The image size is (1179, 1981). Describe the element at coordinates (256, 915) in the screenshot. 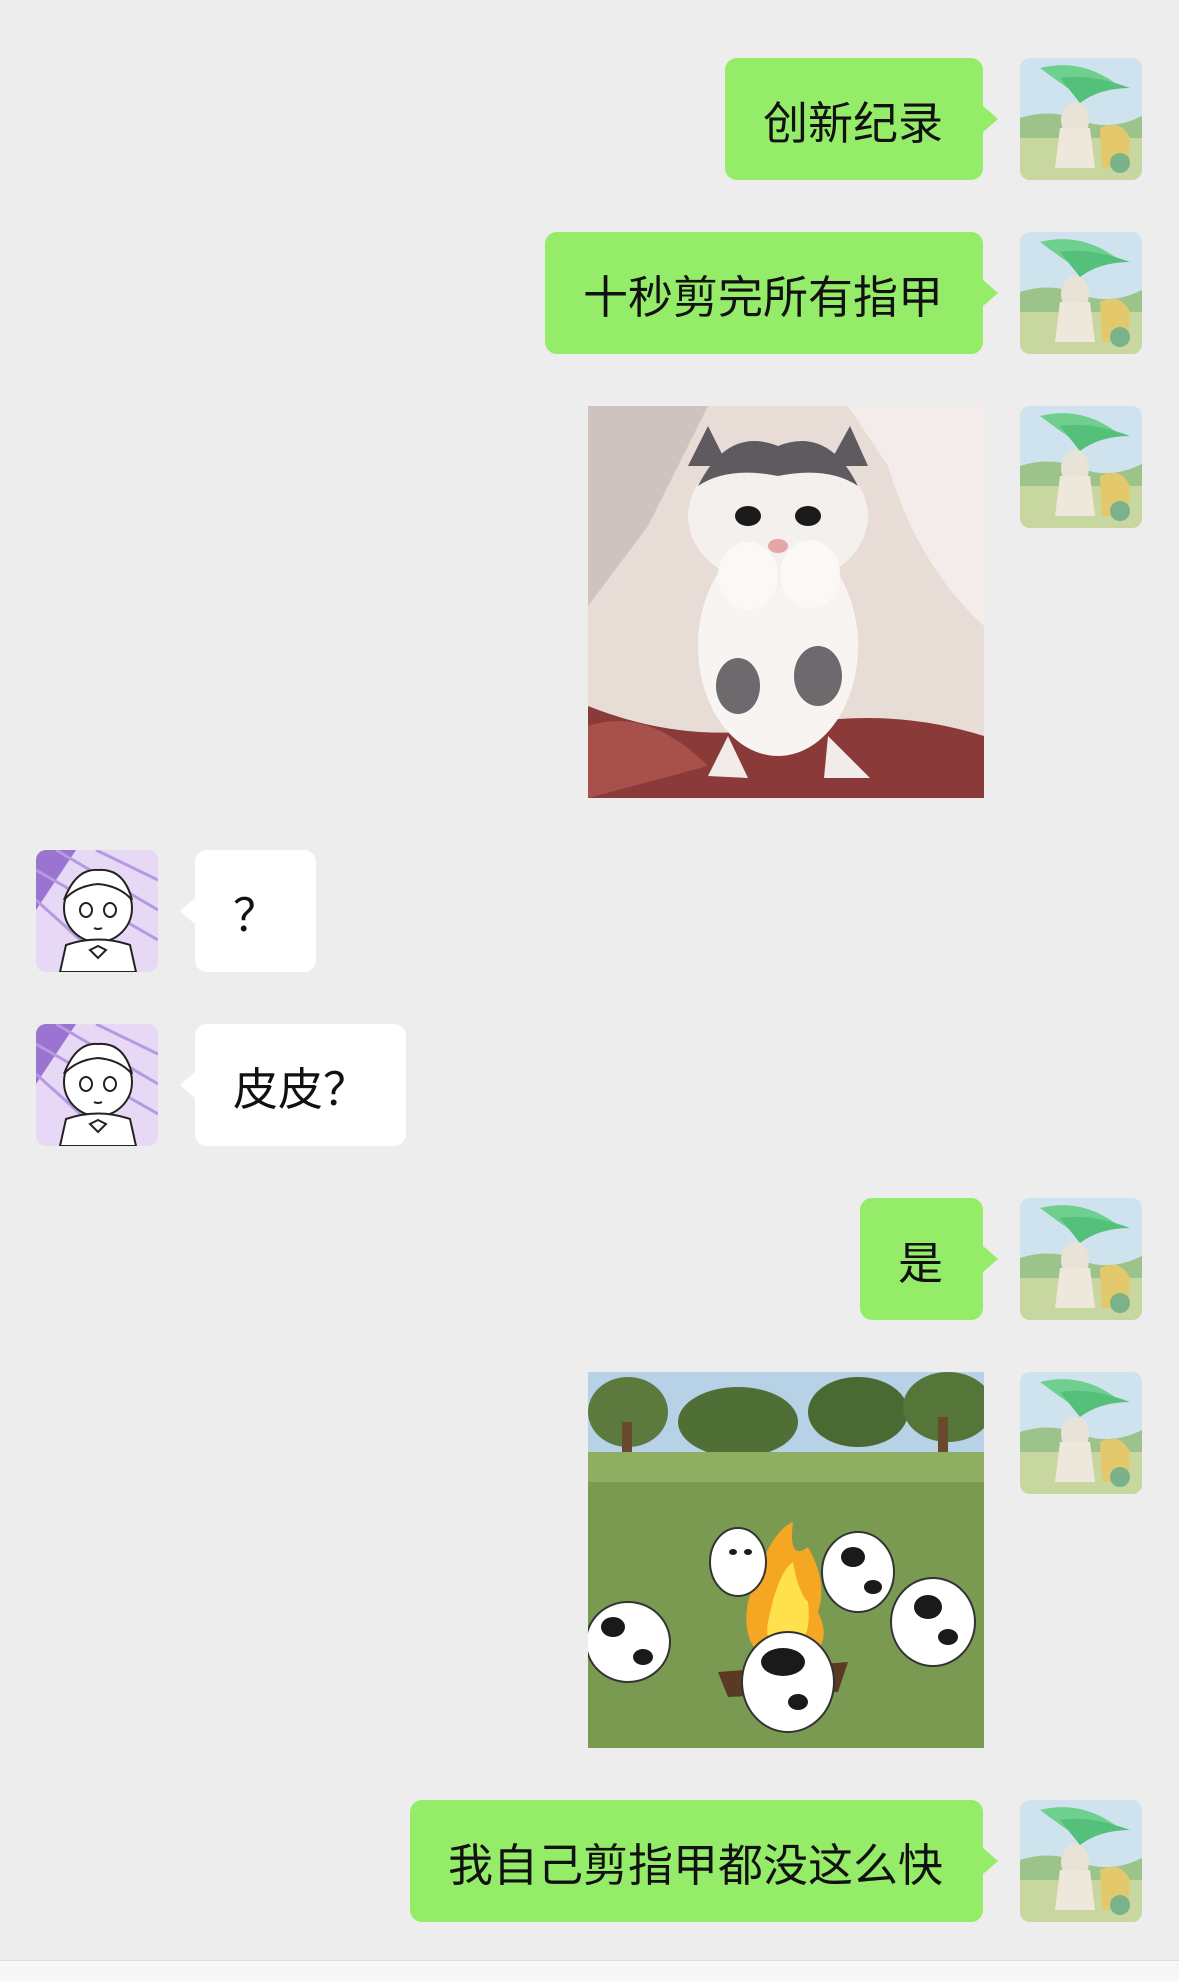

I see `message-text: ？` at that location.